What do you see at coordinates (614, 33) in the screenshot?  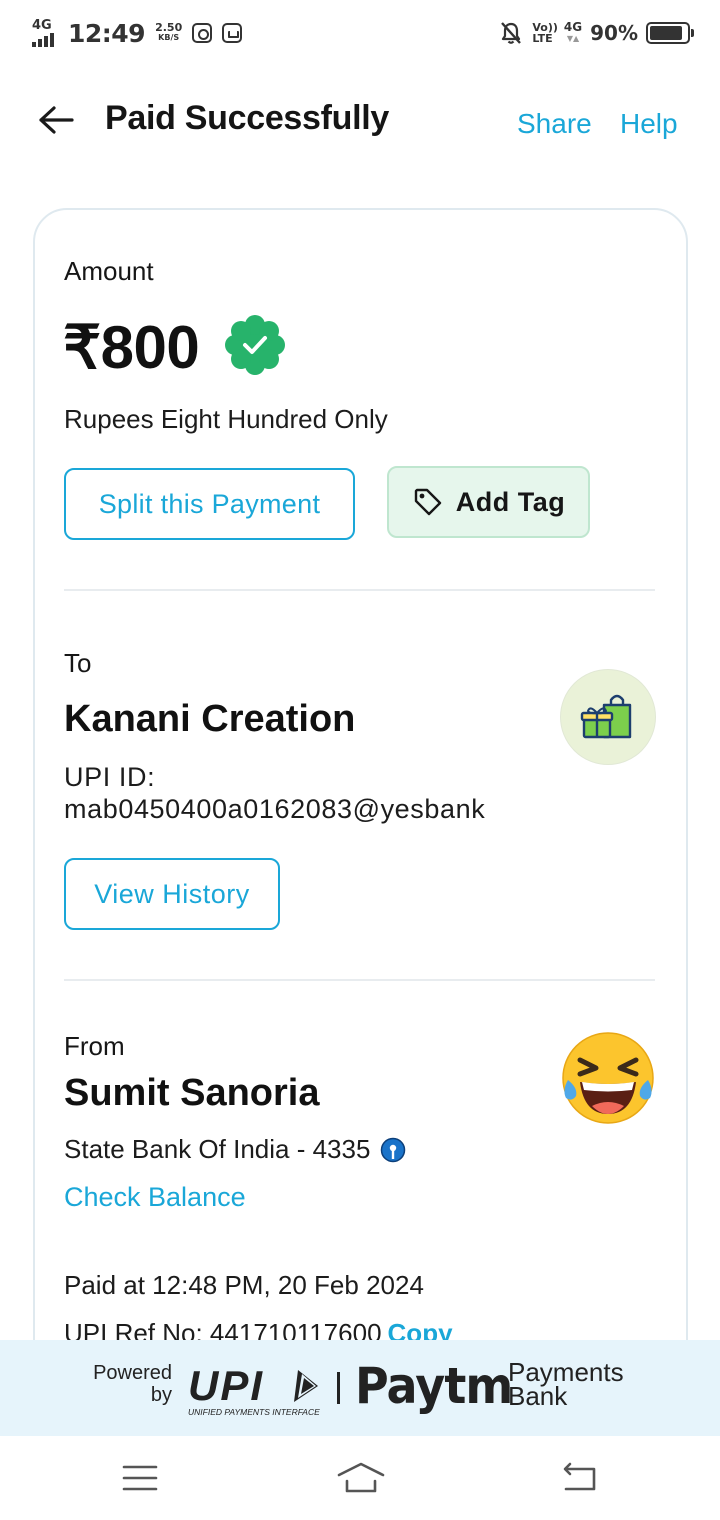 I see `battery-percent: 90%` at bounding box center [614, 33].